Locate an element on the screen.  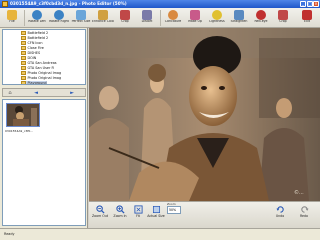
actual-size-icon is located at coordinates (156, 209).